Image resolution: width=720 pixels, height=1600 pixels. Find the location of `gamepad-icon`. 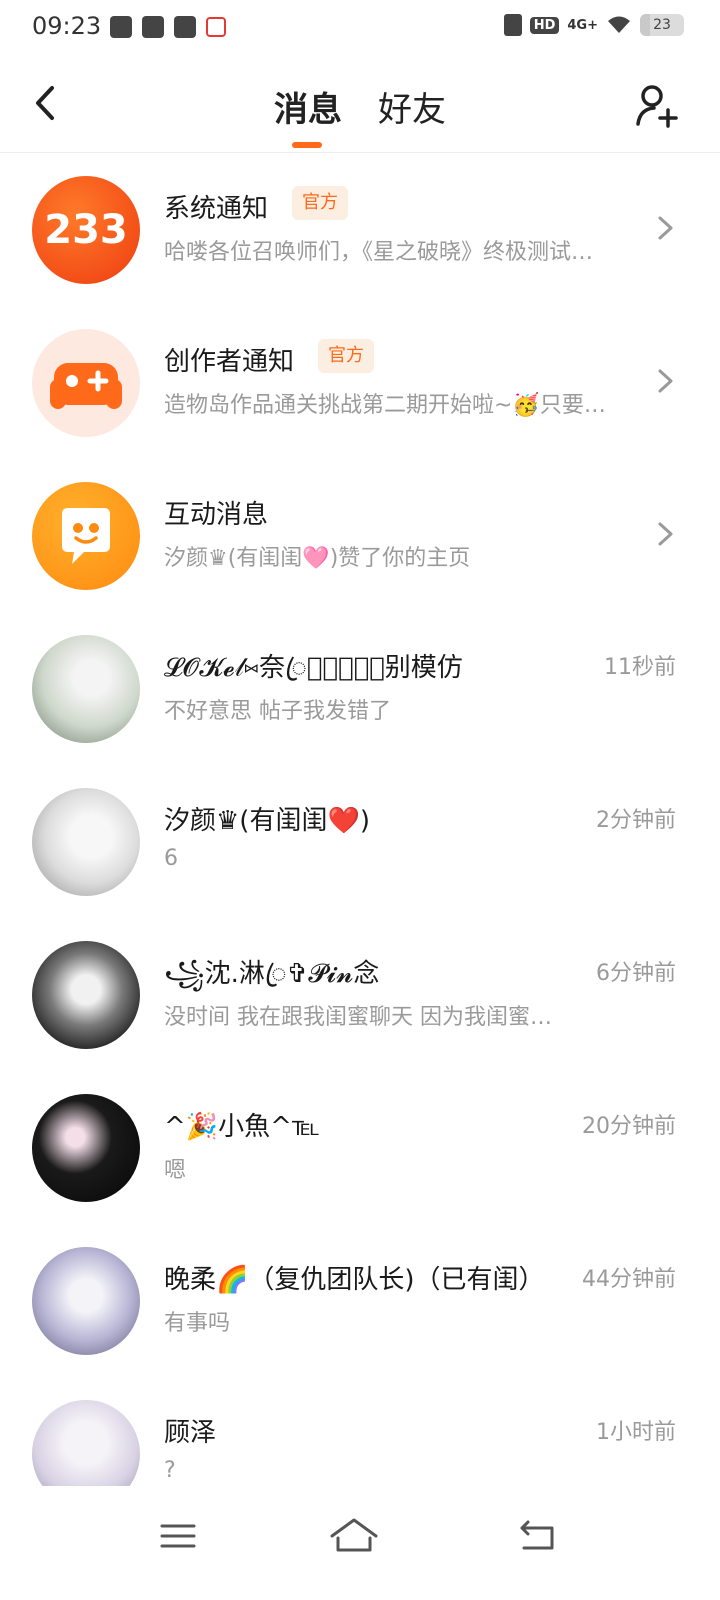

gamepad-icon is located at coordinates (86, 386).